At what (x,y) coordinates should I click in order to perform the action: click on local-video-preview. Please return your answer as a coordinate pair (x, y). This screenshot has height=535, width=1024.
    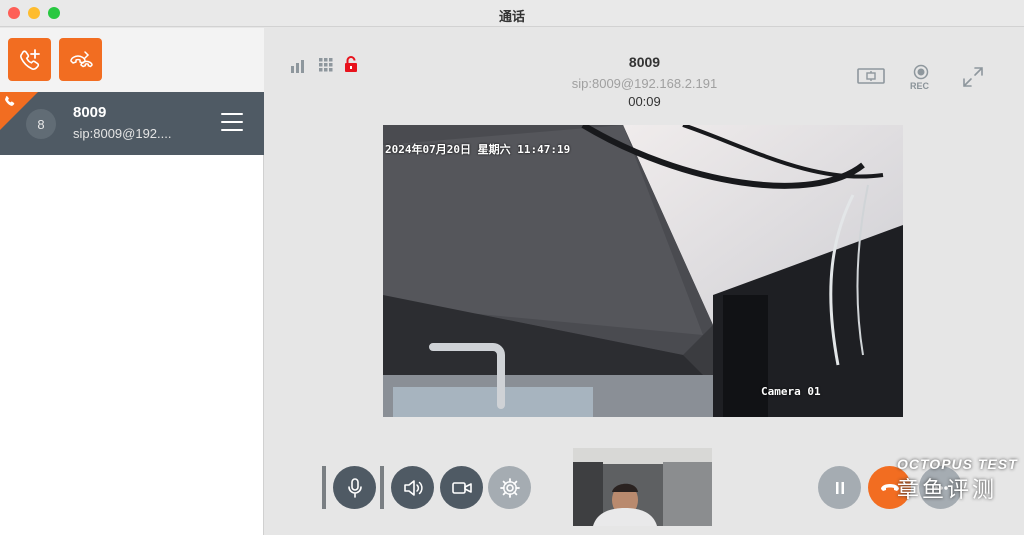
    Looking at the image, I should click on (642, 487).